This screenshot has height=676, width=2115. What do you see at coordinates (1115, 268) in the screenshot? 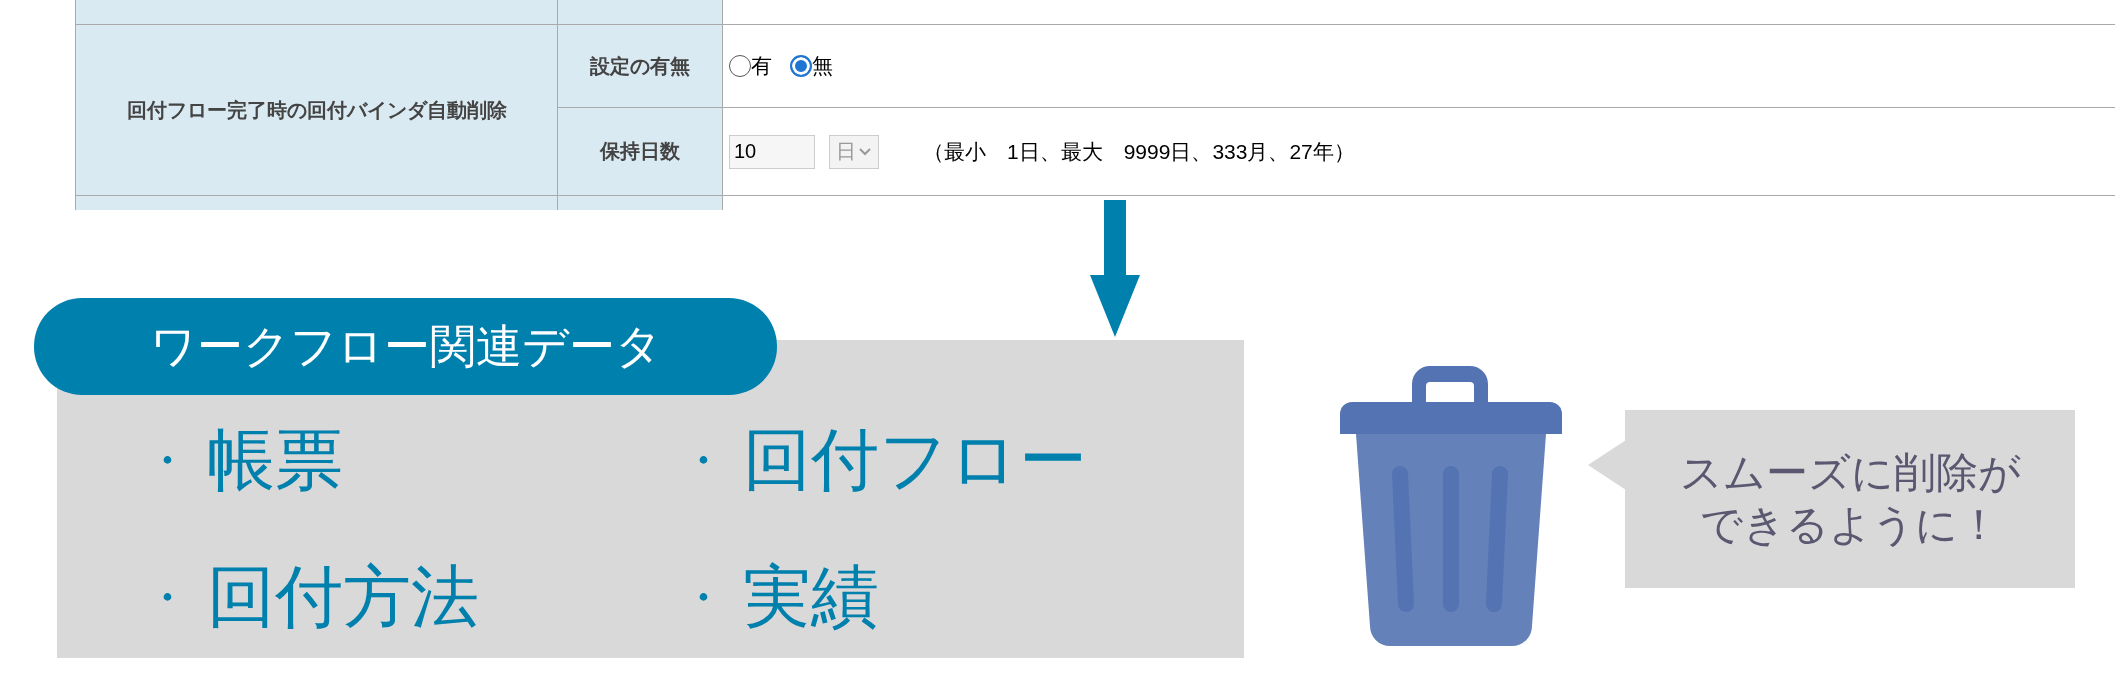
I see `down-arrow-icon` at bounding box center [1115, 268].